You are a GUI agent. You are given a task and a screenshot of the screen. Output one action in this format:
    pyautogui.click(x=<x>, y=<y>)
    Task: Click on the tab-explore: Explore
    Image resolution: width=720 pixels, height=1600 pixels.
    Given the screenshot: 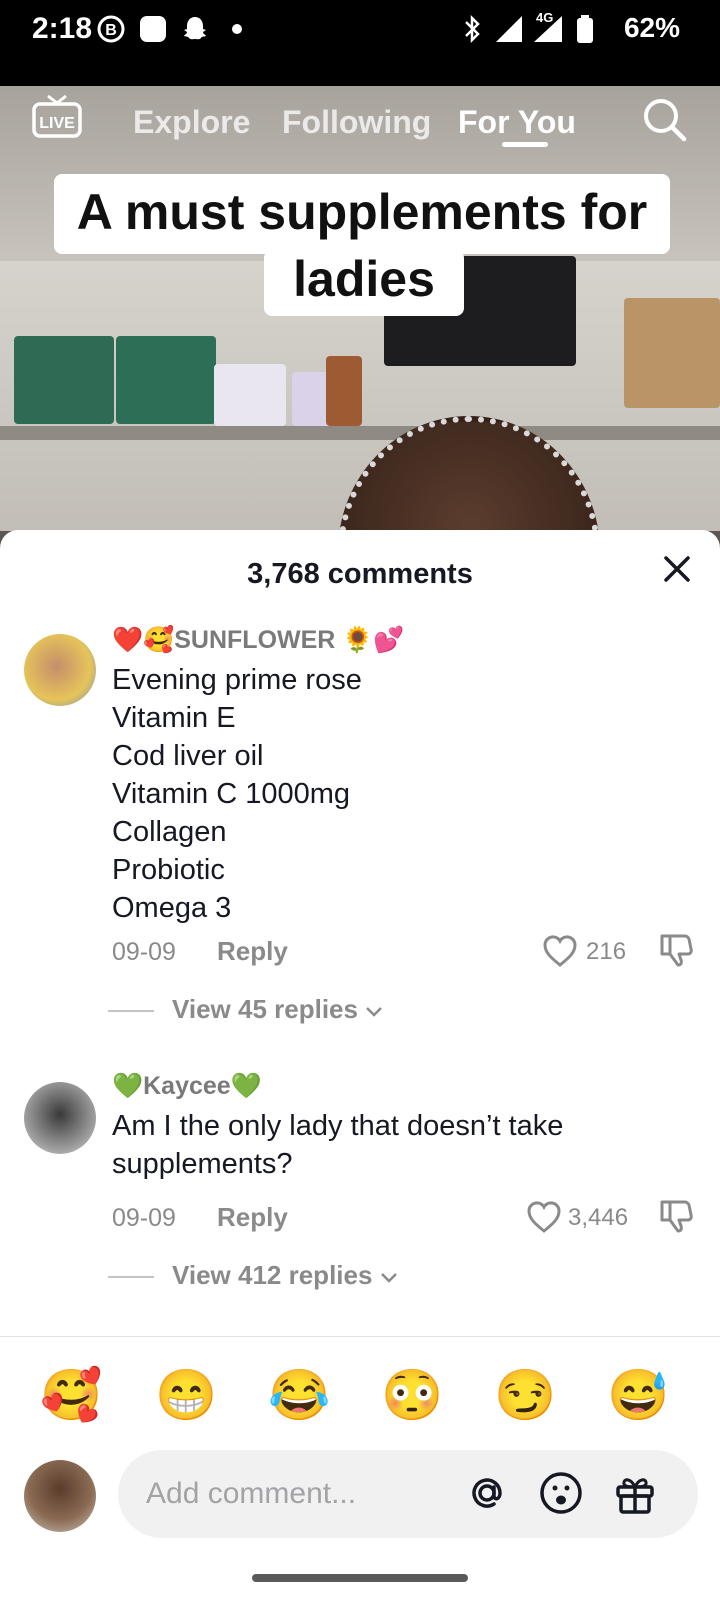 What is the action you would take?
    pyautogui.click(x=191, y=122)
    